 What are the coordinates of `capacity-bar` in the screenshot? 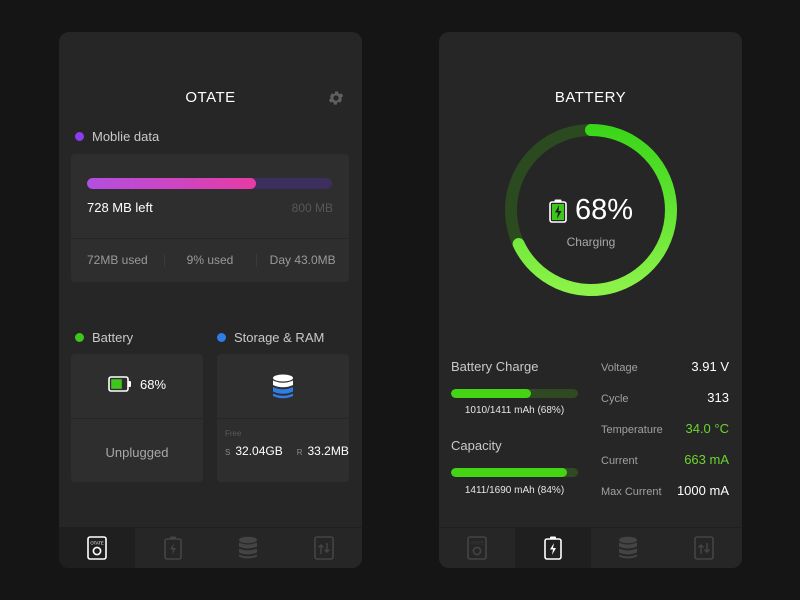 It's located at (514, 472).